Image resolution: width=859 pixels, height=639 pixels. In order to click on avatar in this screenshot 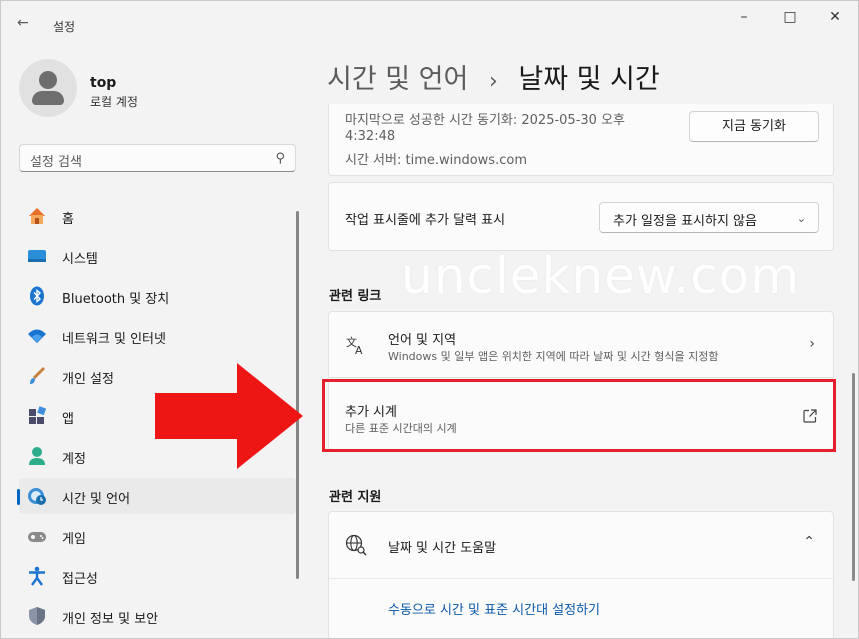, I will do `click(48, 88)`.